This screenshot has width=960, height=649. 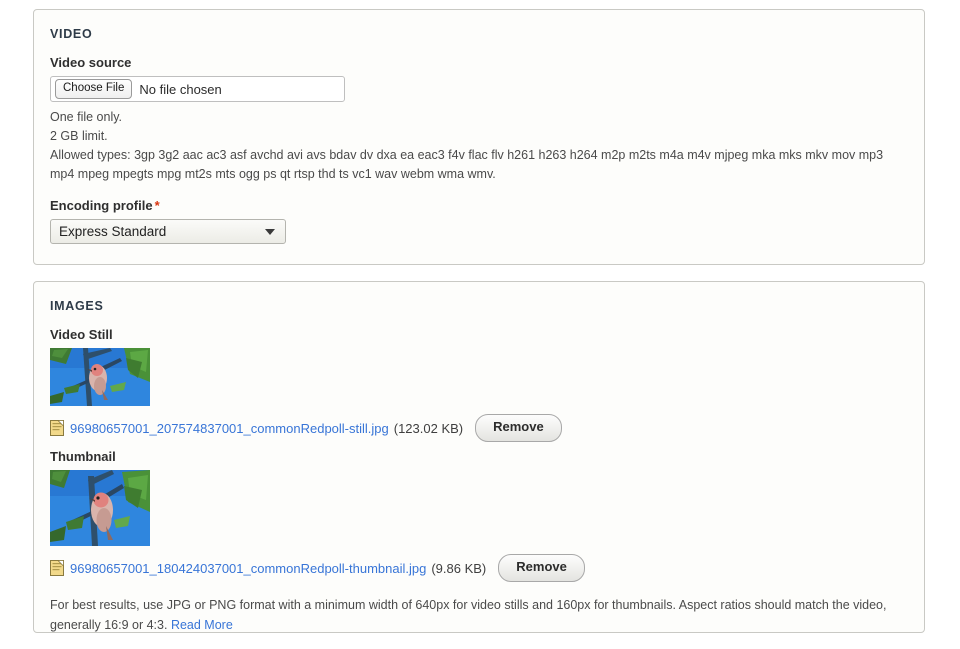 I want to click on chevron-down-icon, so click(x=270, y=231).